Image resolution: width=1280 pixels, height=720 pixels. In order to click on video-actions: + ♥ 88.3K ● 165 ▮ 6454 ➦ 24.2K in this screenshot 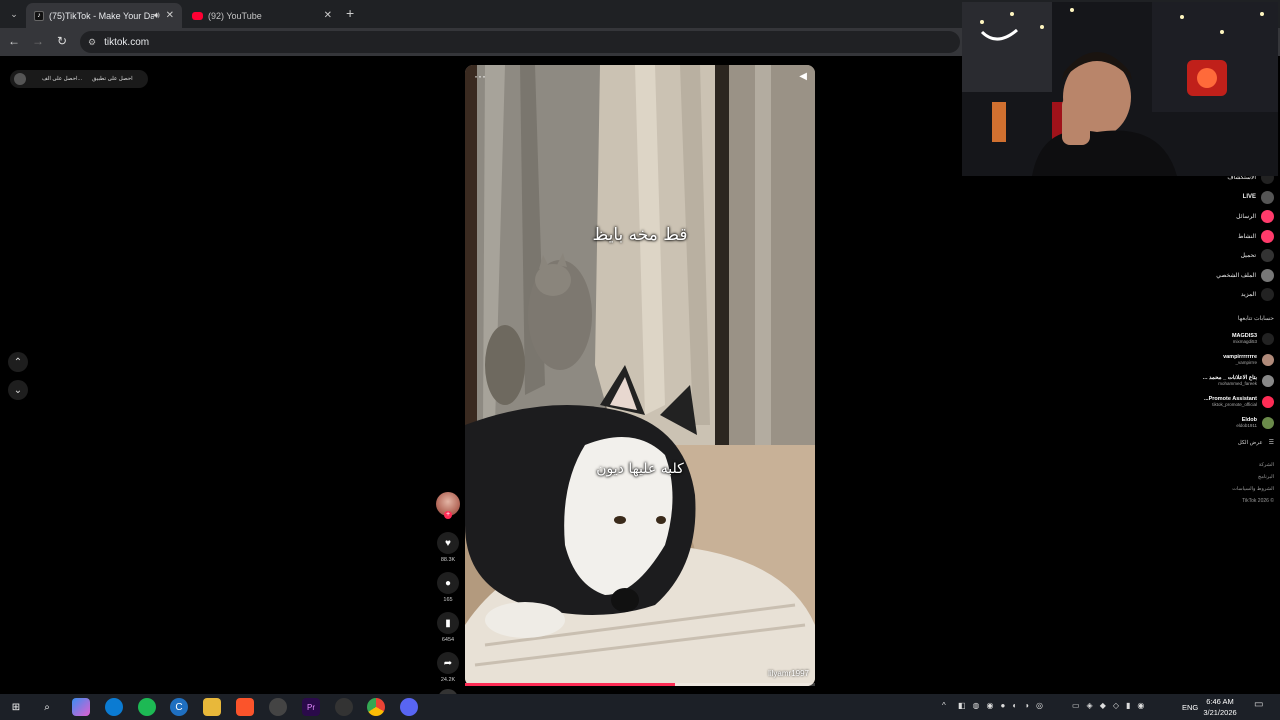, I will do `click(448, 600)`.